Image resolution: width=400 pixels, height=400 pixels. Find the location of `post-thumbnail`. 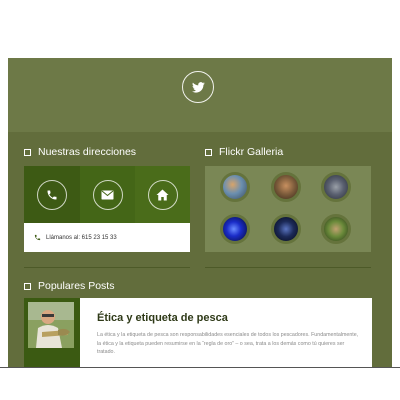

post-thumbnail is located at coordinates (52, 333).